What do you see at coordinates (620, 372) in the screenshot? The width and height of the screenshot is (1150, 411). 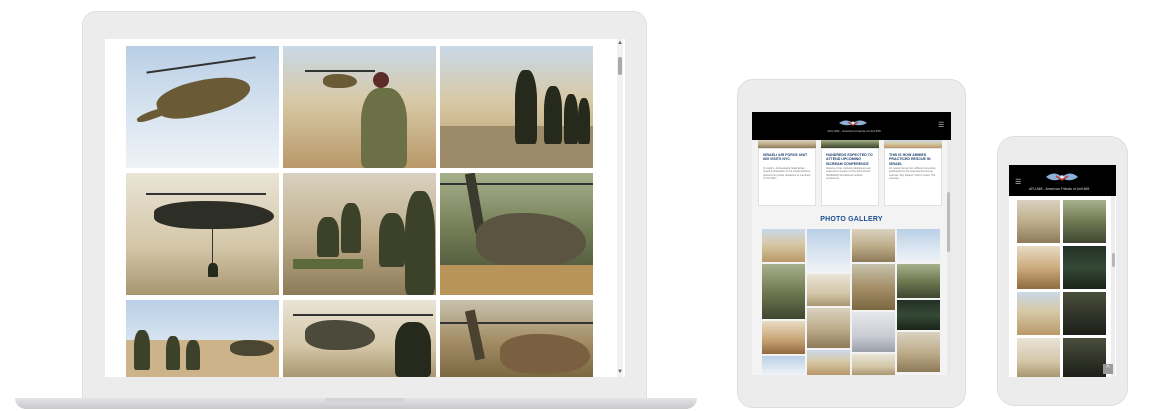 I see `triangle-down-icon: ▼` at bounding box center [620, 372].